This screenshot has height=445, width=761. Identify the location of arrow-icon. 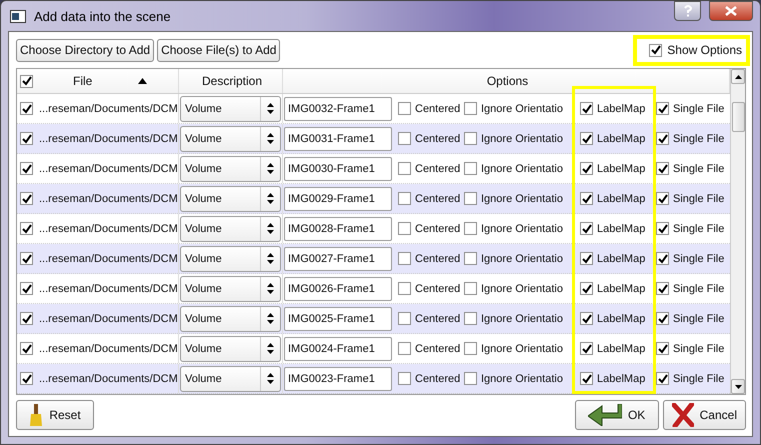
(605, 415).